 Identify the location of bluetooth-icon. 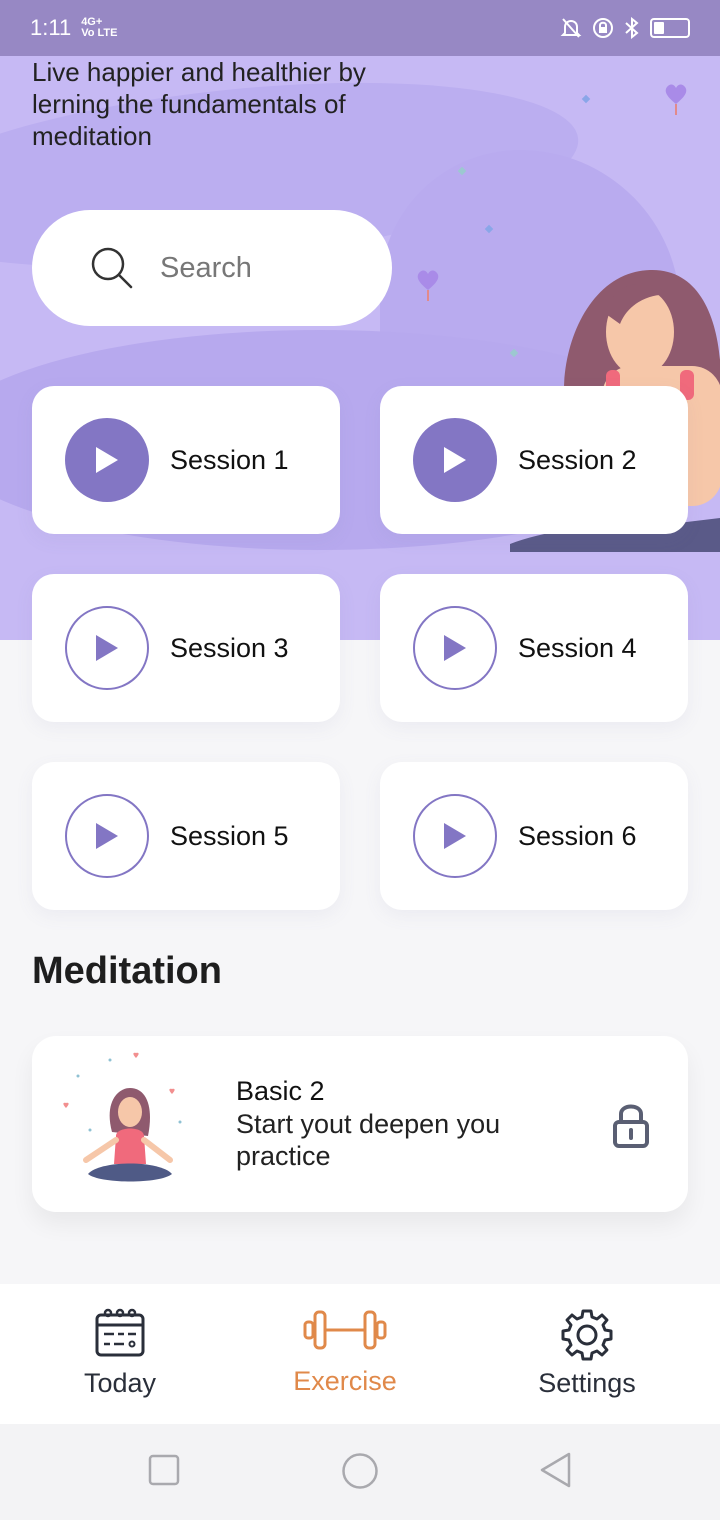
(632, 28).